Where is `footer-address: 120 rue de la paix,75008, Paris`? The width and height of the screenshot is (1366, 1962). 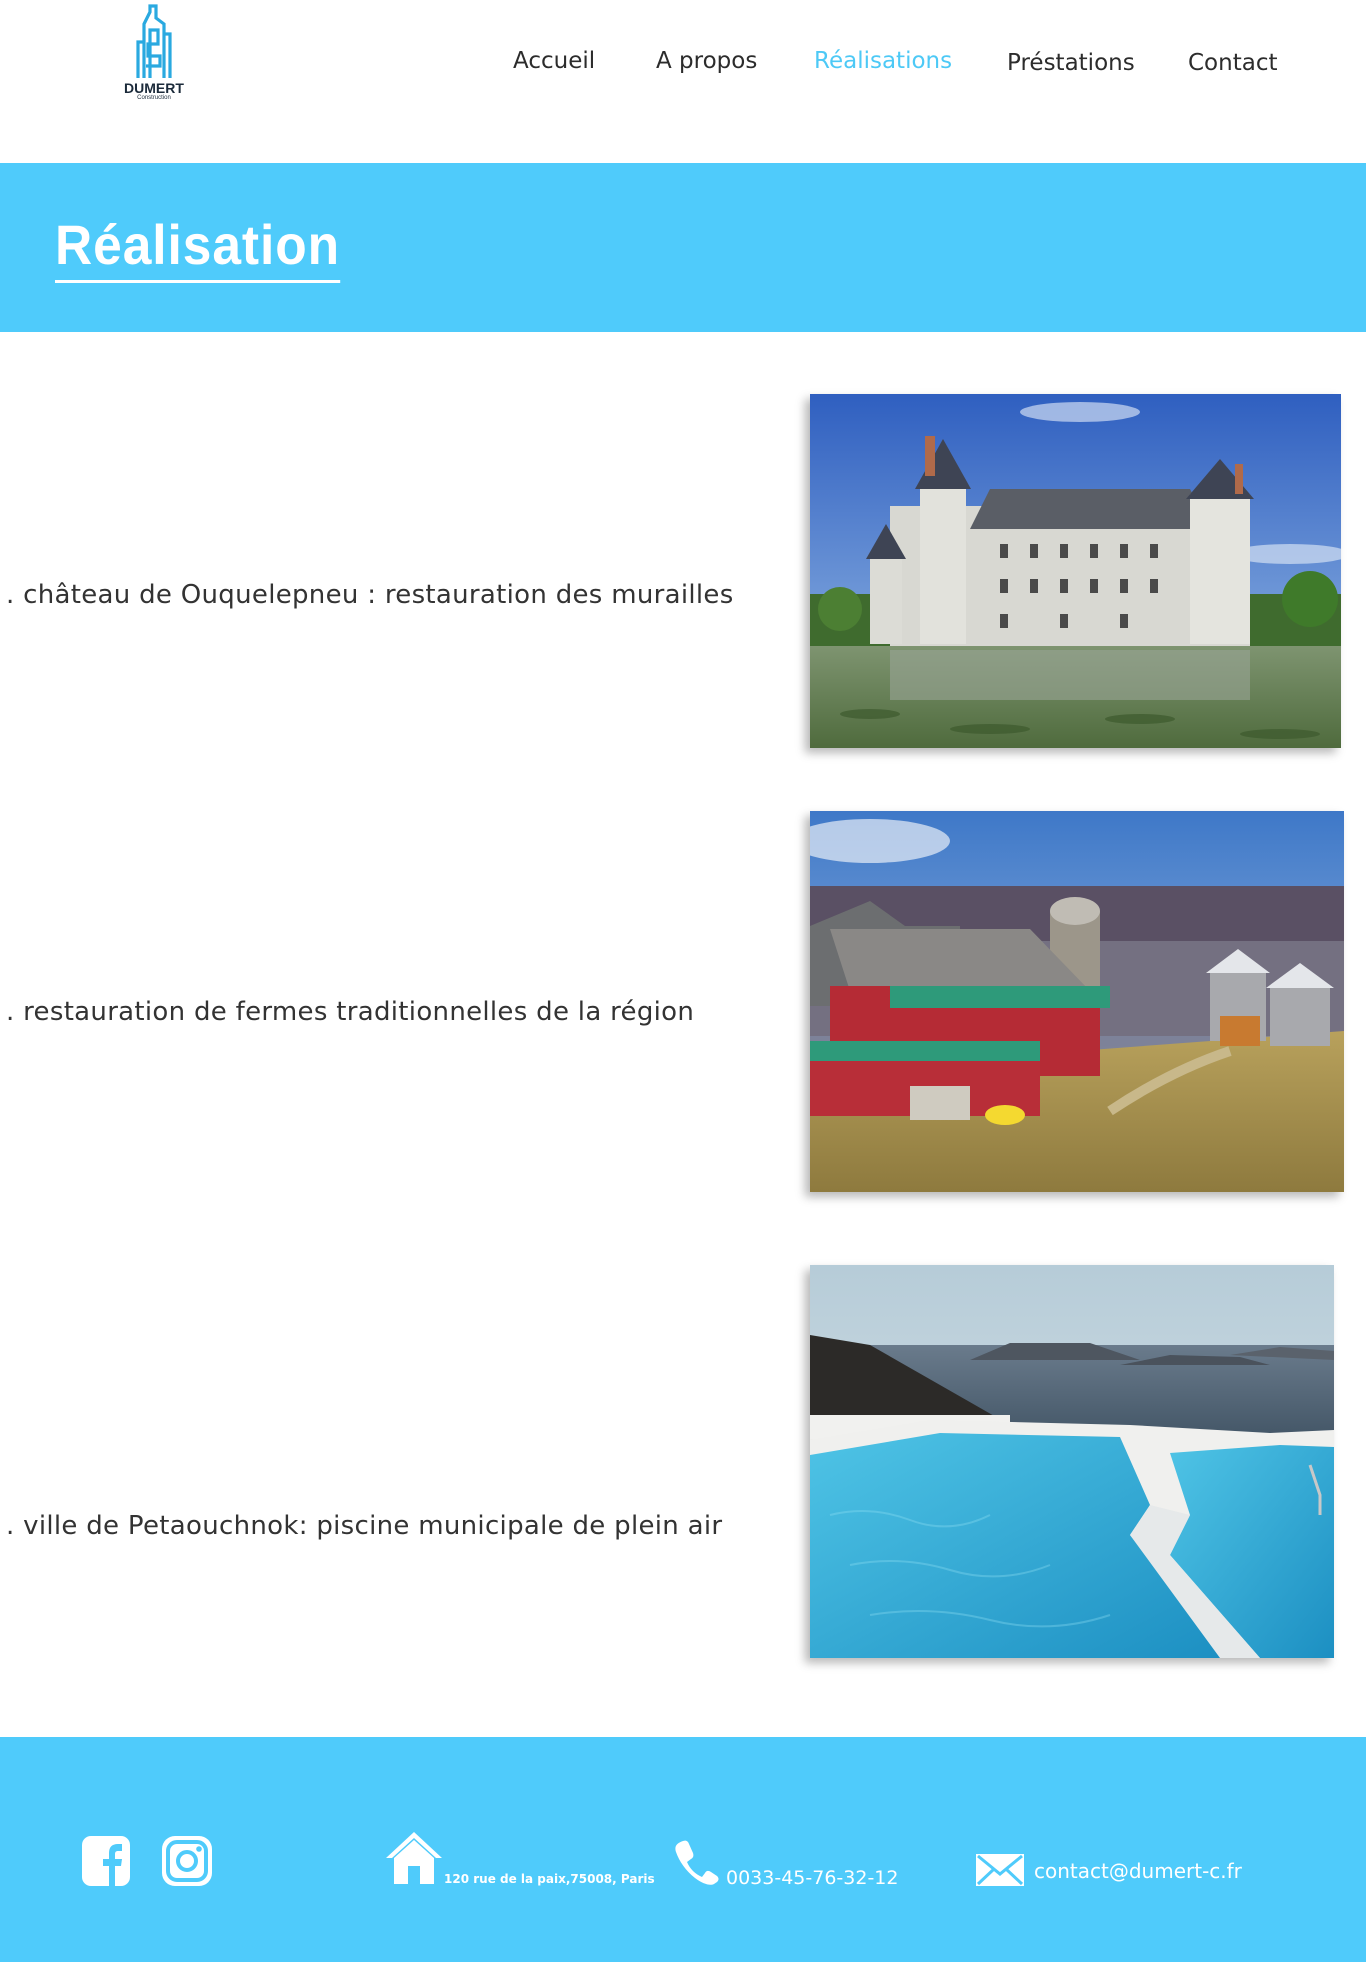 footer-address: 120 rue de la paix,75008, Paris is located at coordinates (549, 1879).